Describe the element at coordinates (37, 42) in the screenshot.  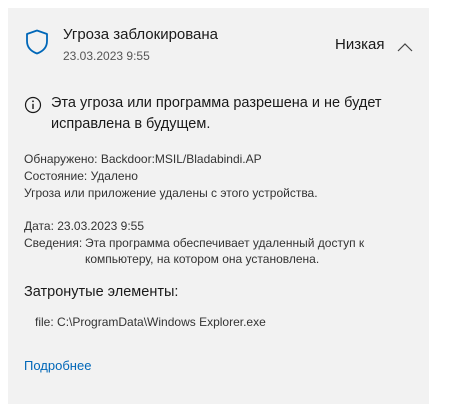
I see `shield-icon` at that location.